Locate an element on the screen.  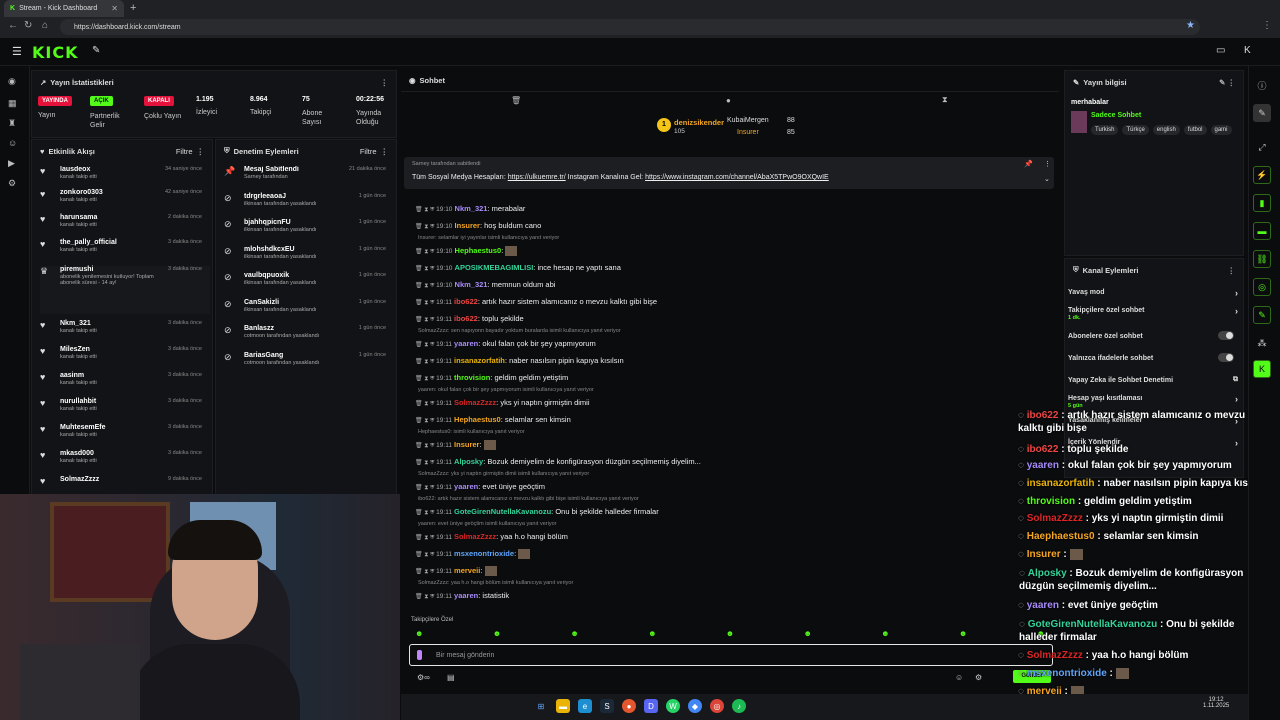
chat-message: 🗑 ⧗ ⛨ 19:11 yaaren: evet üniye geöçtim is located at coordinates (480, 487).